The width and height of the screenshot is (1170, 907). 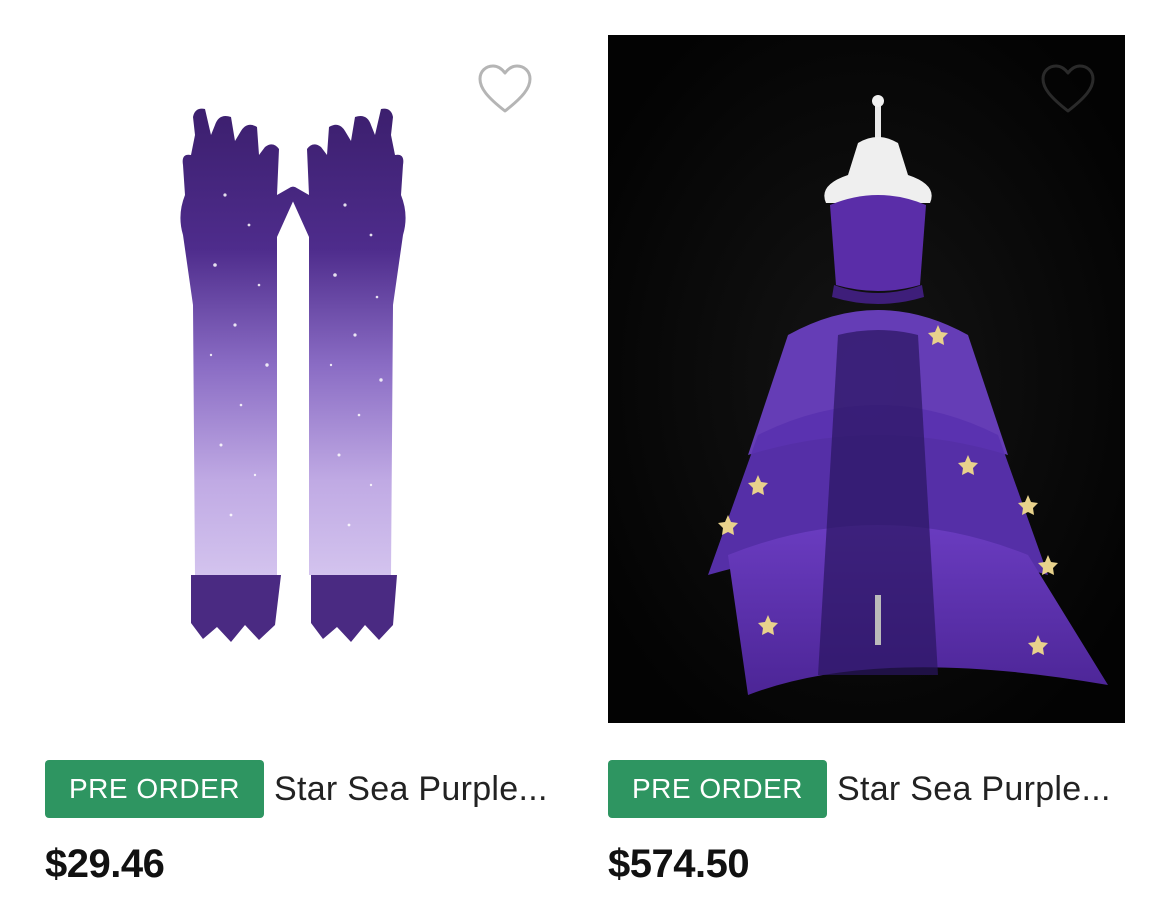 What do you see at coordinates (293, 375) in the screenshot?
I see `gloves-image` at bounding box center [293, 375].